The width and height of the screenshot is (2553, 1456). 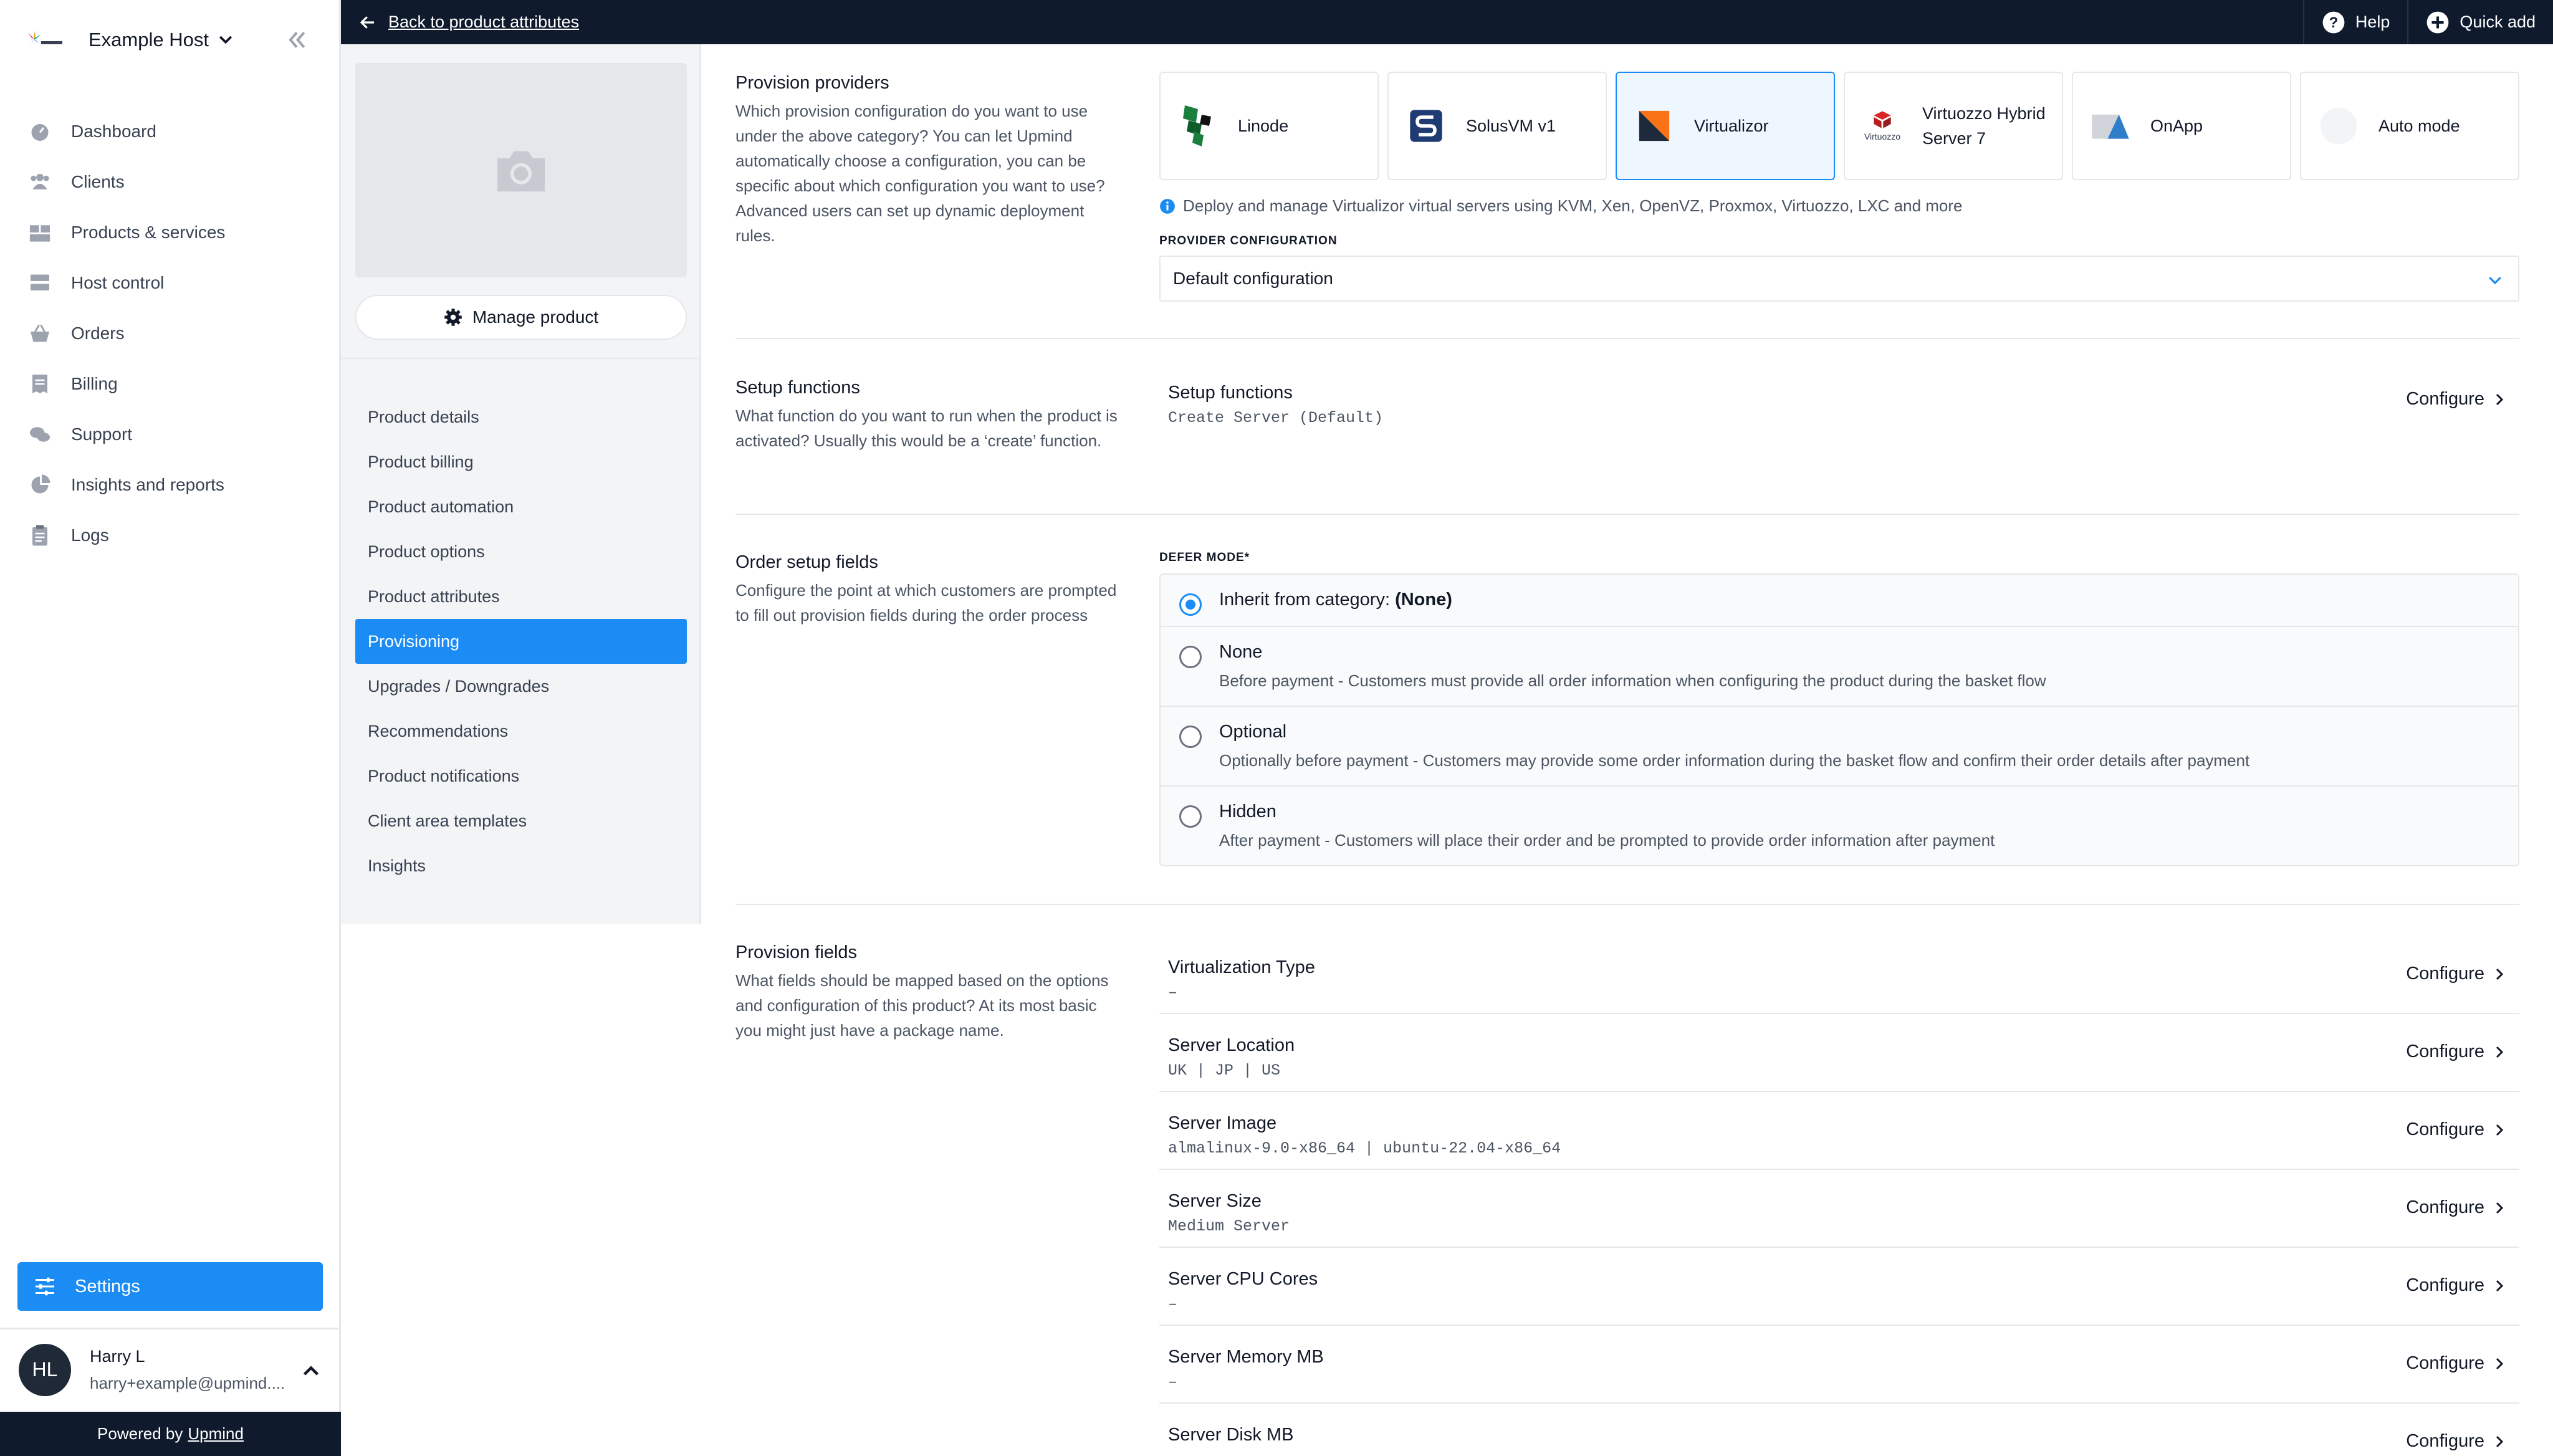 What do you see at coordinates (1725, 126) in the screenshot?
I see `provider-card-virtualizor: Virtualizor` at bounding box center [1725, 126].